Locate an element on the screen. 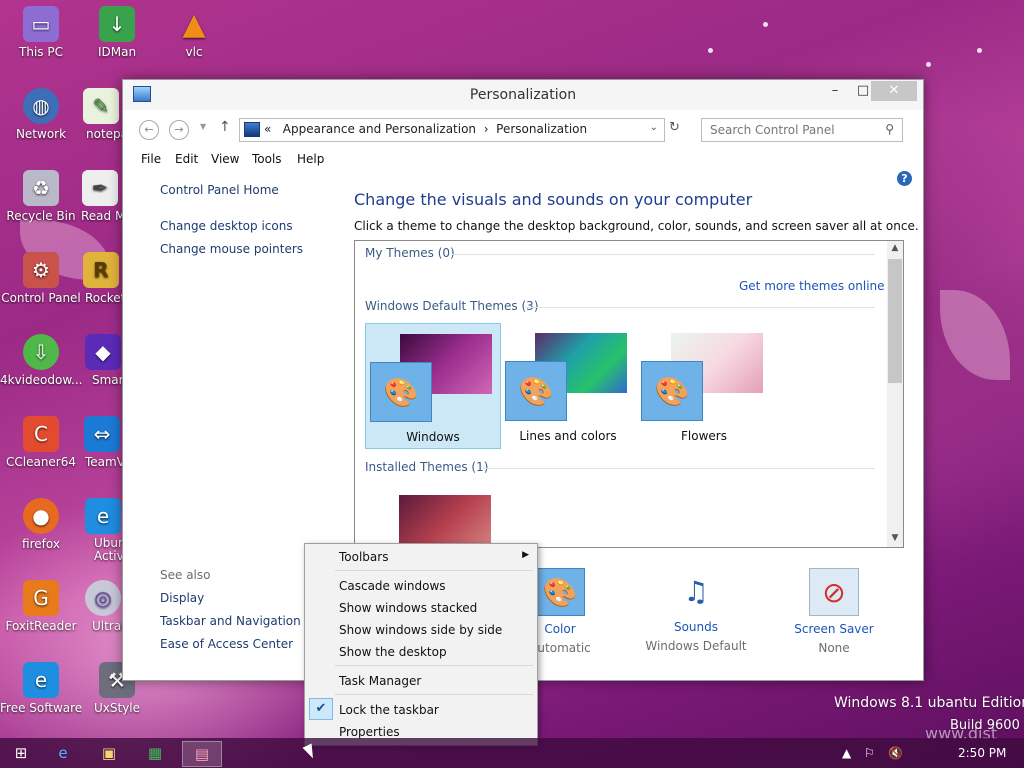 Image resolution: width=1024 pixels, height=768 pixels. change-desktop-icons-link: Change desktop icons is located at coordinates (226, 226).